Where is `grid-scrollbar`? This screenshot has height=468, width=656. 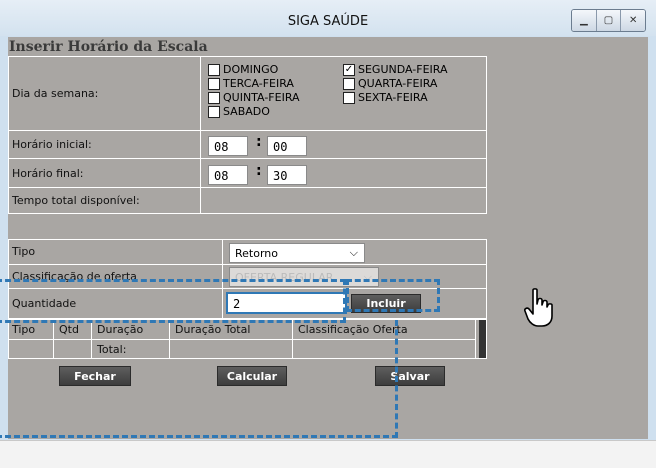 grid-scrollbar is located at coordinates (482, 339).